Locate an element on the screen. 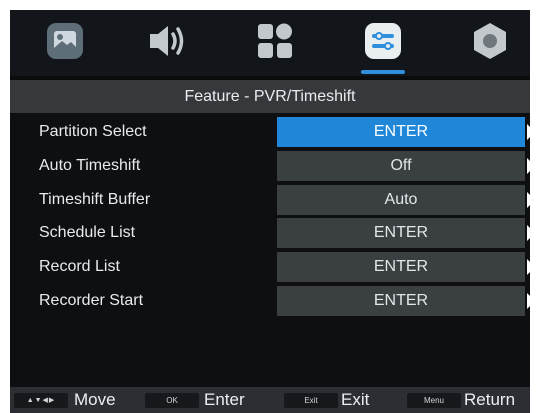  menu-row-label: Auto Timeshift is located at coordinates (90, 165).